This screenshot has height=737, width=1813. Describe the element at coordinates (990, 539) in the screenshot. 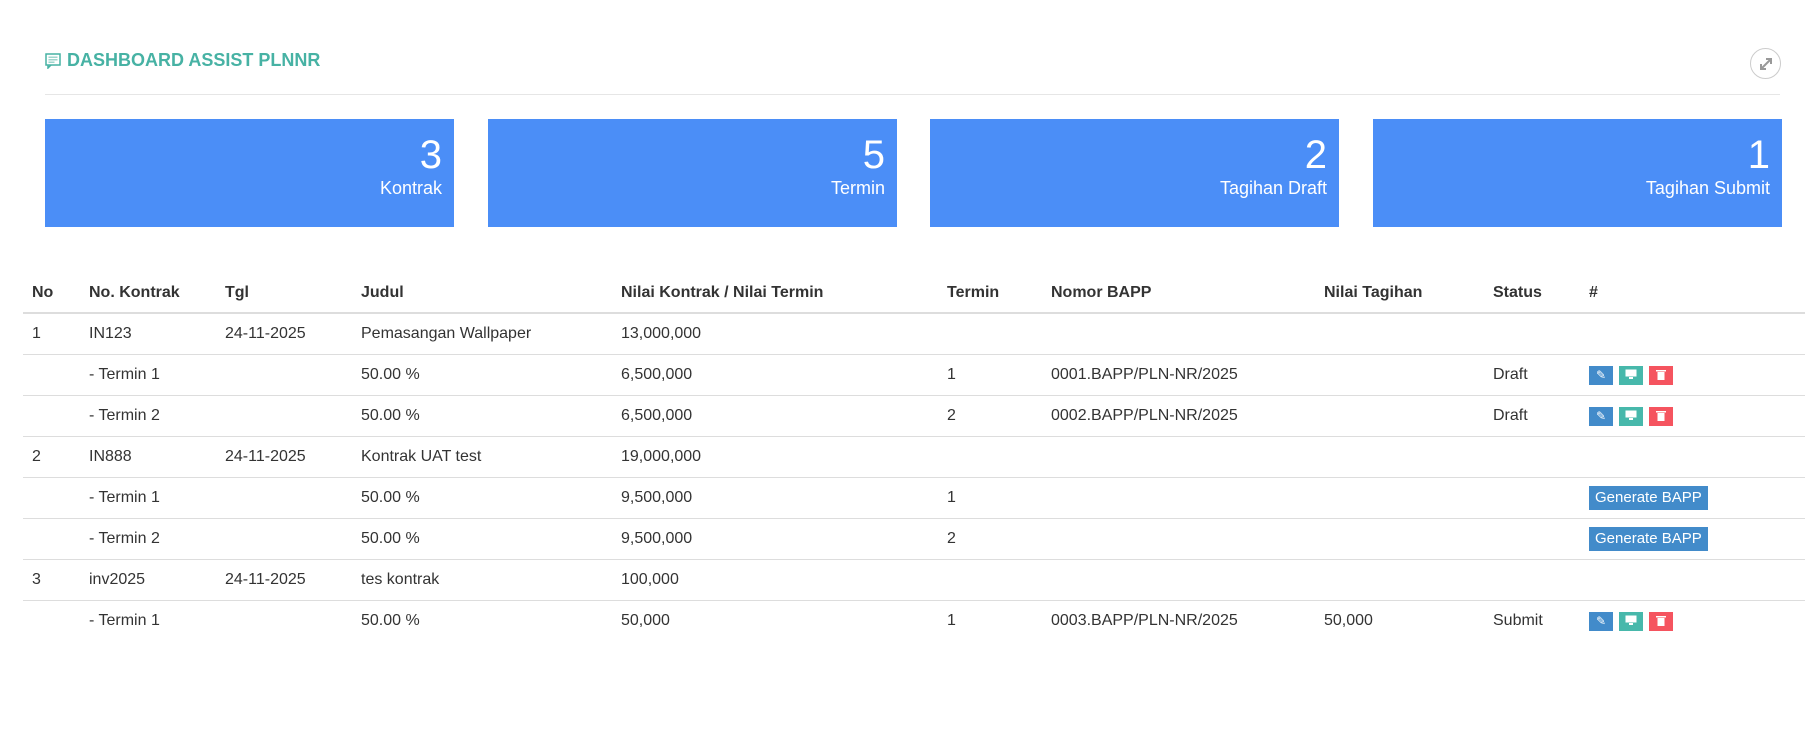

I see `cell-termin: 2` at that location.